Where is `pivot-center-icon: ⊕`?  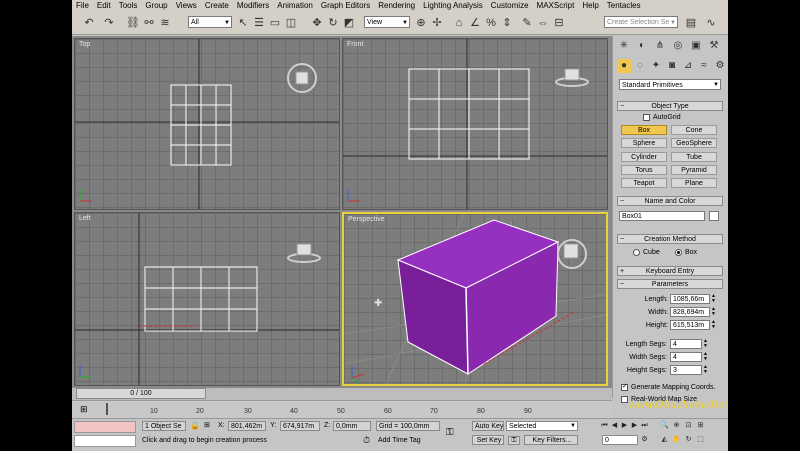 pivot-center-icon: ⊕ is located at coordinates (421, 23).